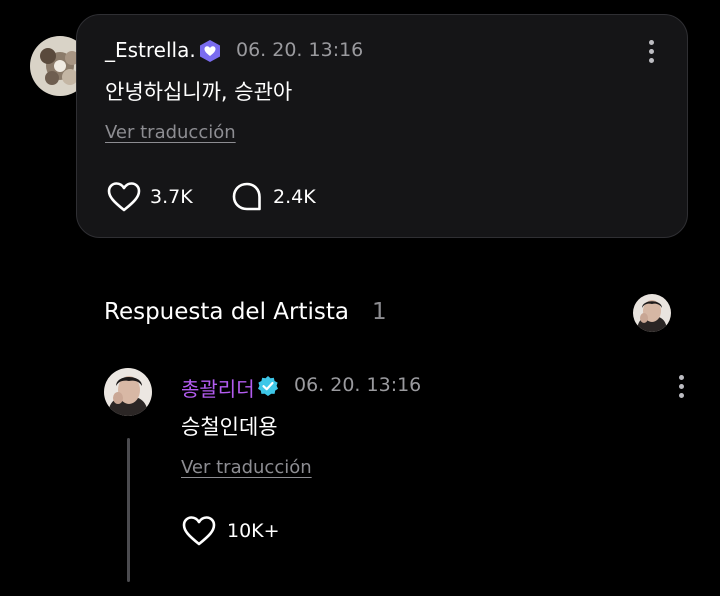  I want to click on comment-count: 2.4K, so click(294, 197).